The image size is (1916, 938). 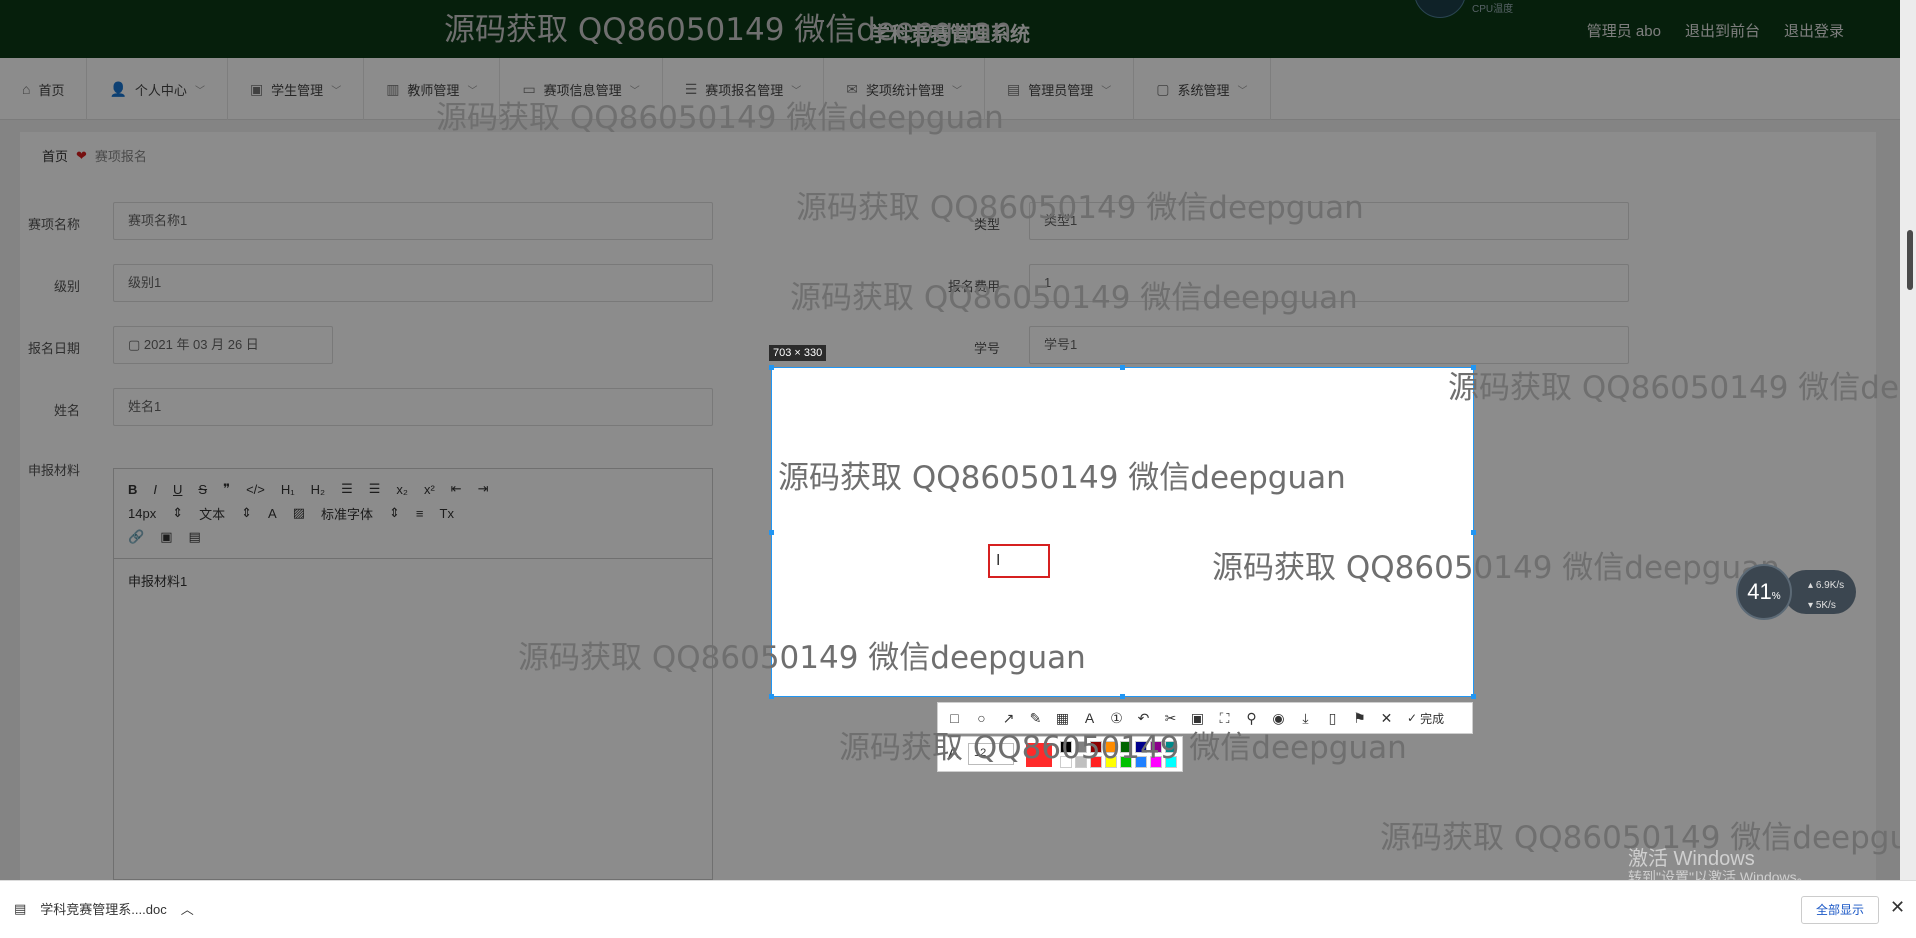 What do you see at coordinates (1840, 910) in the screenshot?
I see `show-all-button: 全部显示` at bounding box center [1840, 910].